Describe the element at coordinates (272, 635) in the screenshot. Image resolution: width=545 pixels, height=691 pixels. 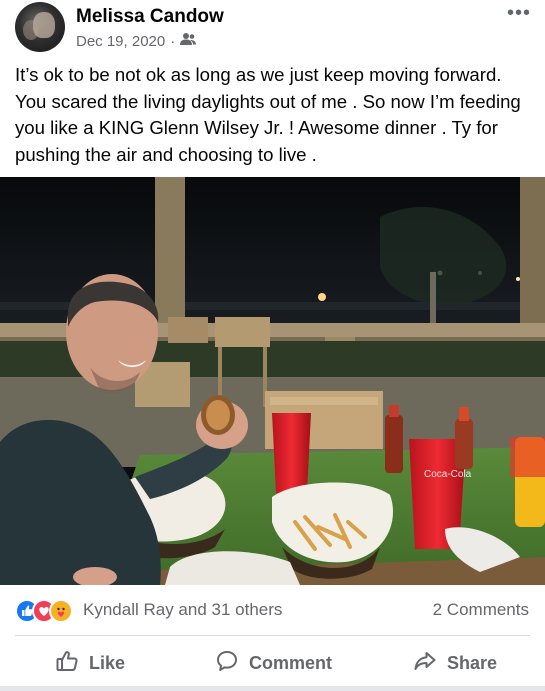
I see `divider` at that location.